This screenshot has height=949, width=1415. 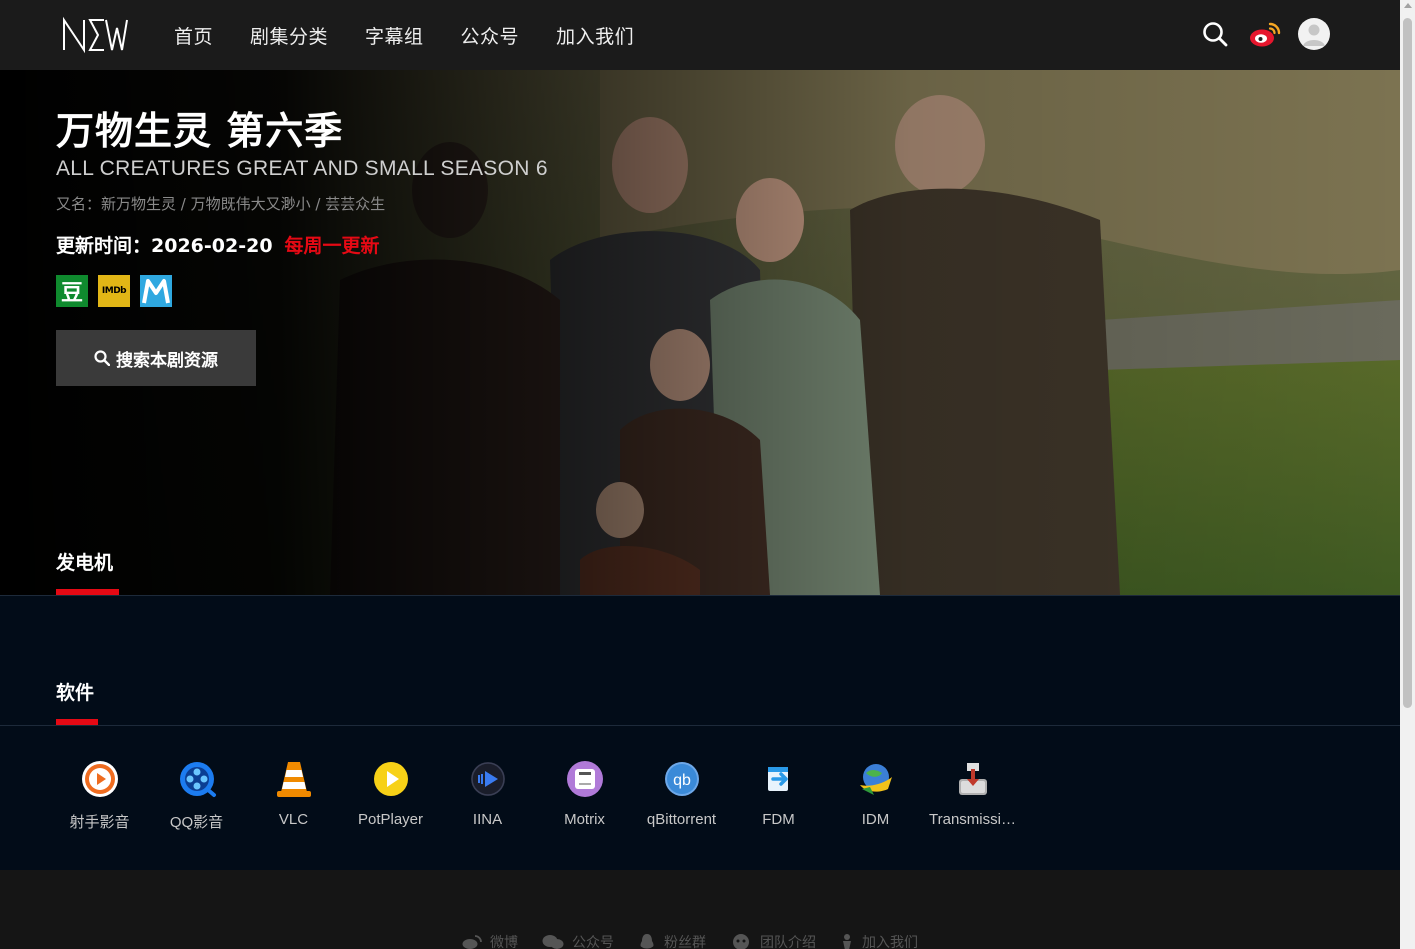 I want to click on m-rating-icon, so click(x=156, y=291).